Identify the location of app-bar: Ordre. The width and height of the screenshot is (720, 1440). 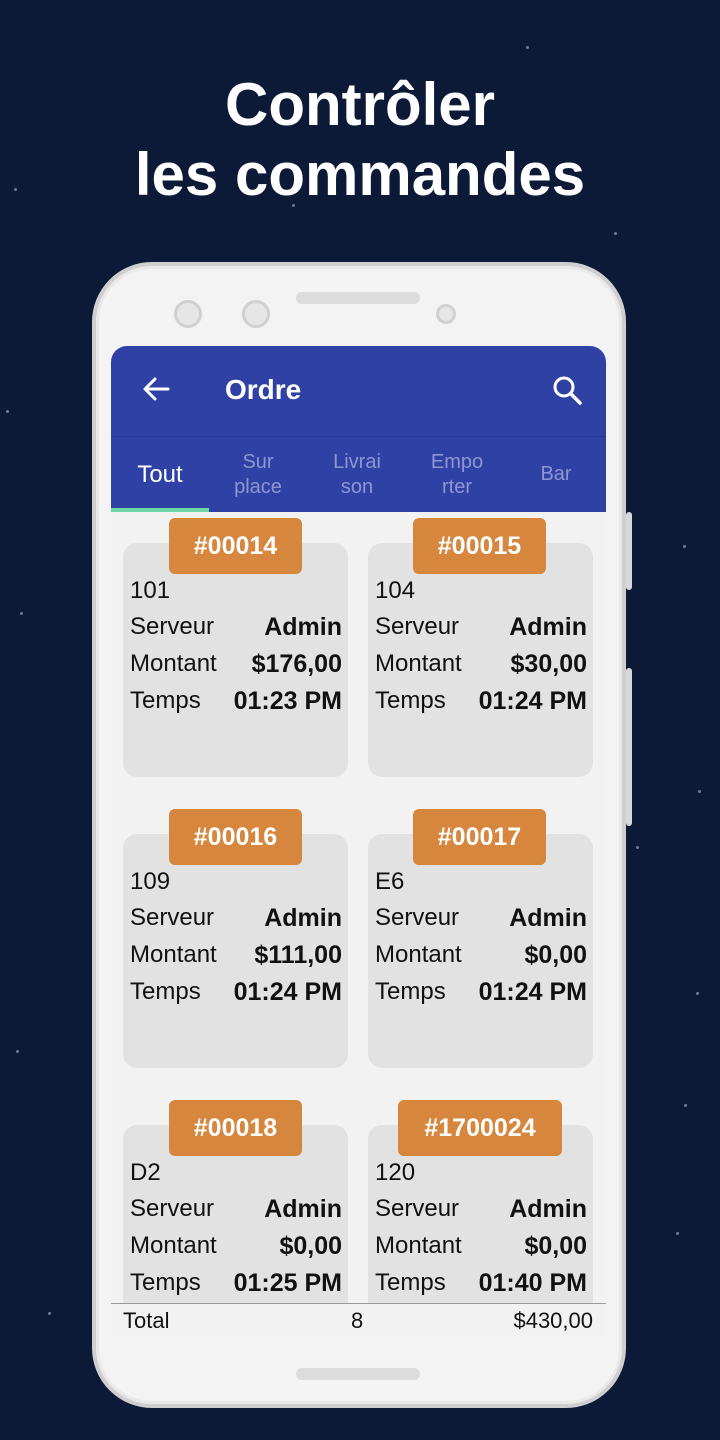
(358, 391).